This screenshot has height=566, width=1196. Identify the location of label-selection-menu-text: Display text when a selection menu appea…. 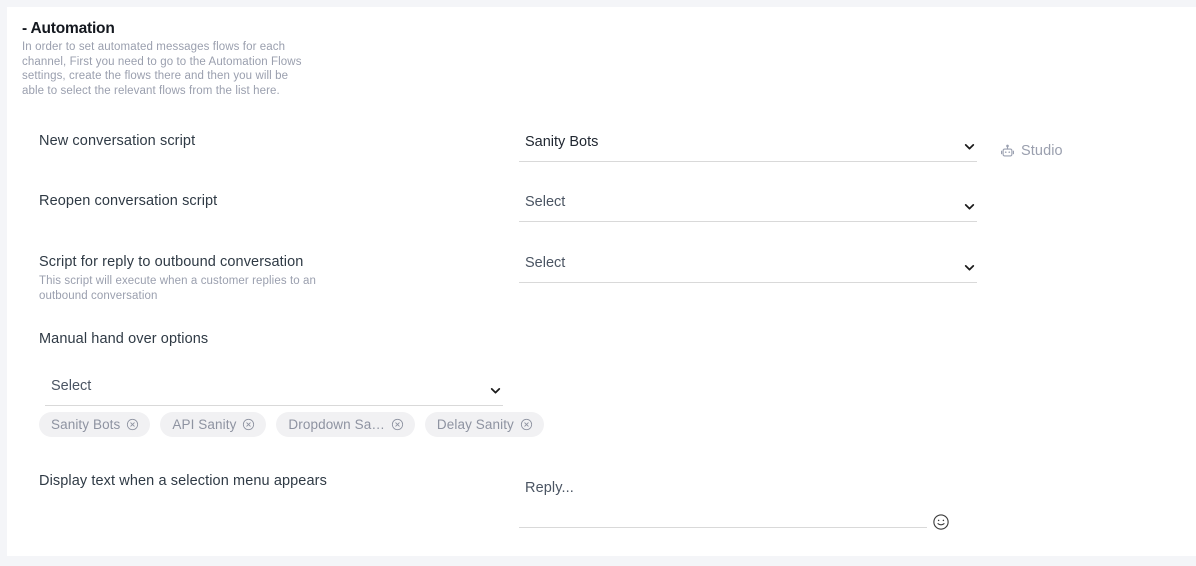
(183, 481).